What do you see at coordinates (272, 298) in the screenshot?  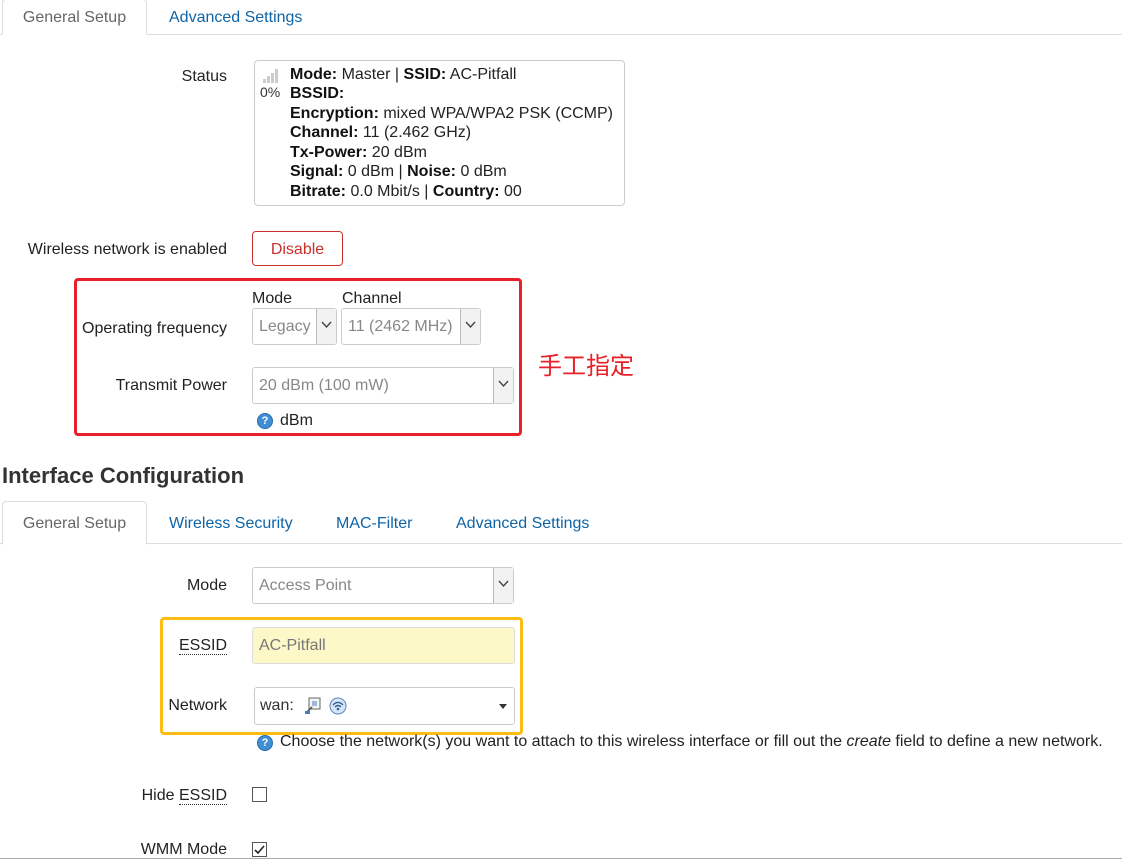 I see `mode-header: Mode` at bounding box center [272, 298].